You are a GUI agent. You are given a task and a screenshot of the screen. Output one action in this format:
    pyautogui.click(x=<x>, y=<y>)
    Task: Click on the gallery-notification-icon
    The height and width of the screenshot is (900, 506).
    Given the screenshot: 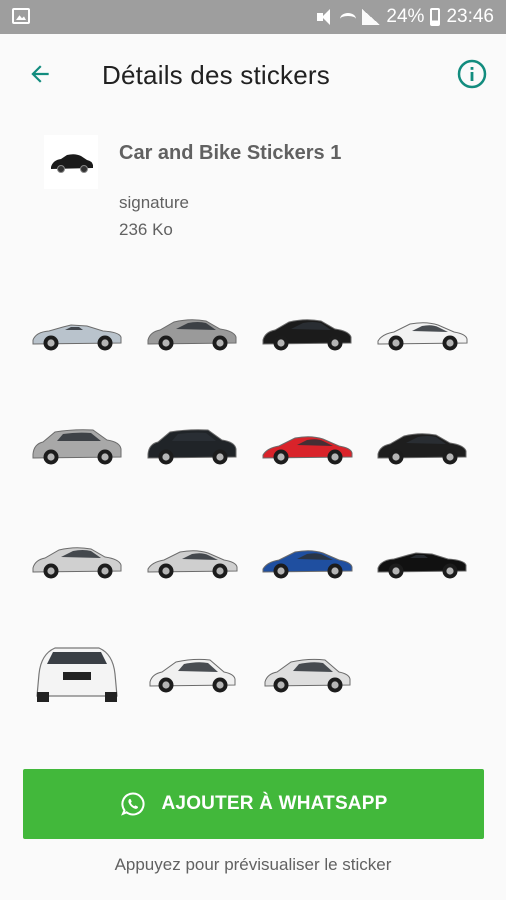 What is the action you would take?
    pyautogui.click(x=21, y=16)
    